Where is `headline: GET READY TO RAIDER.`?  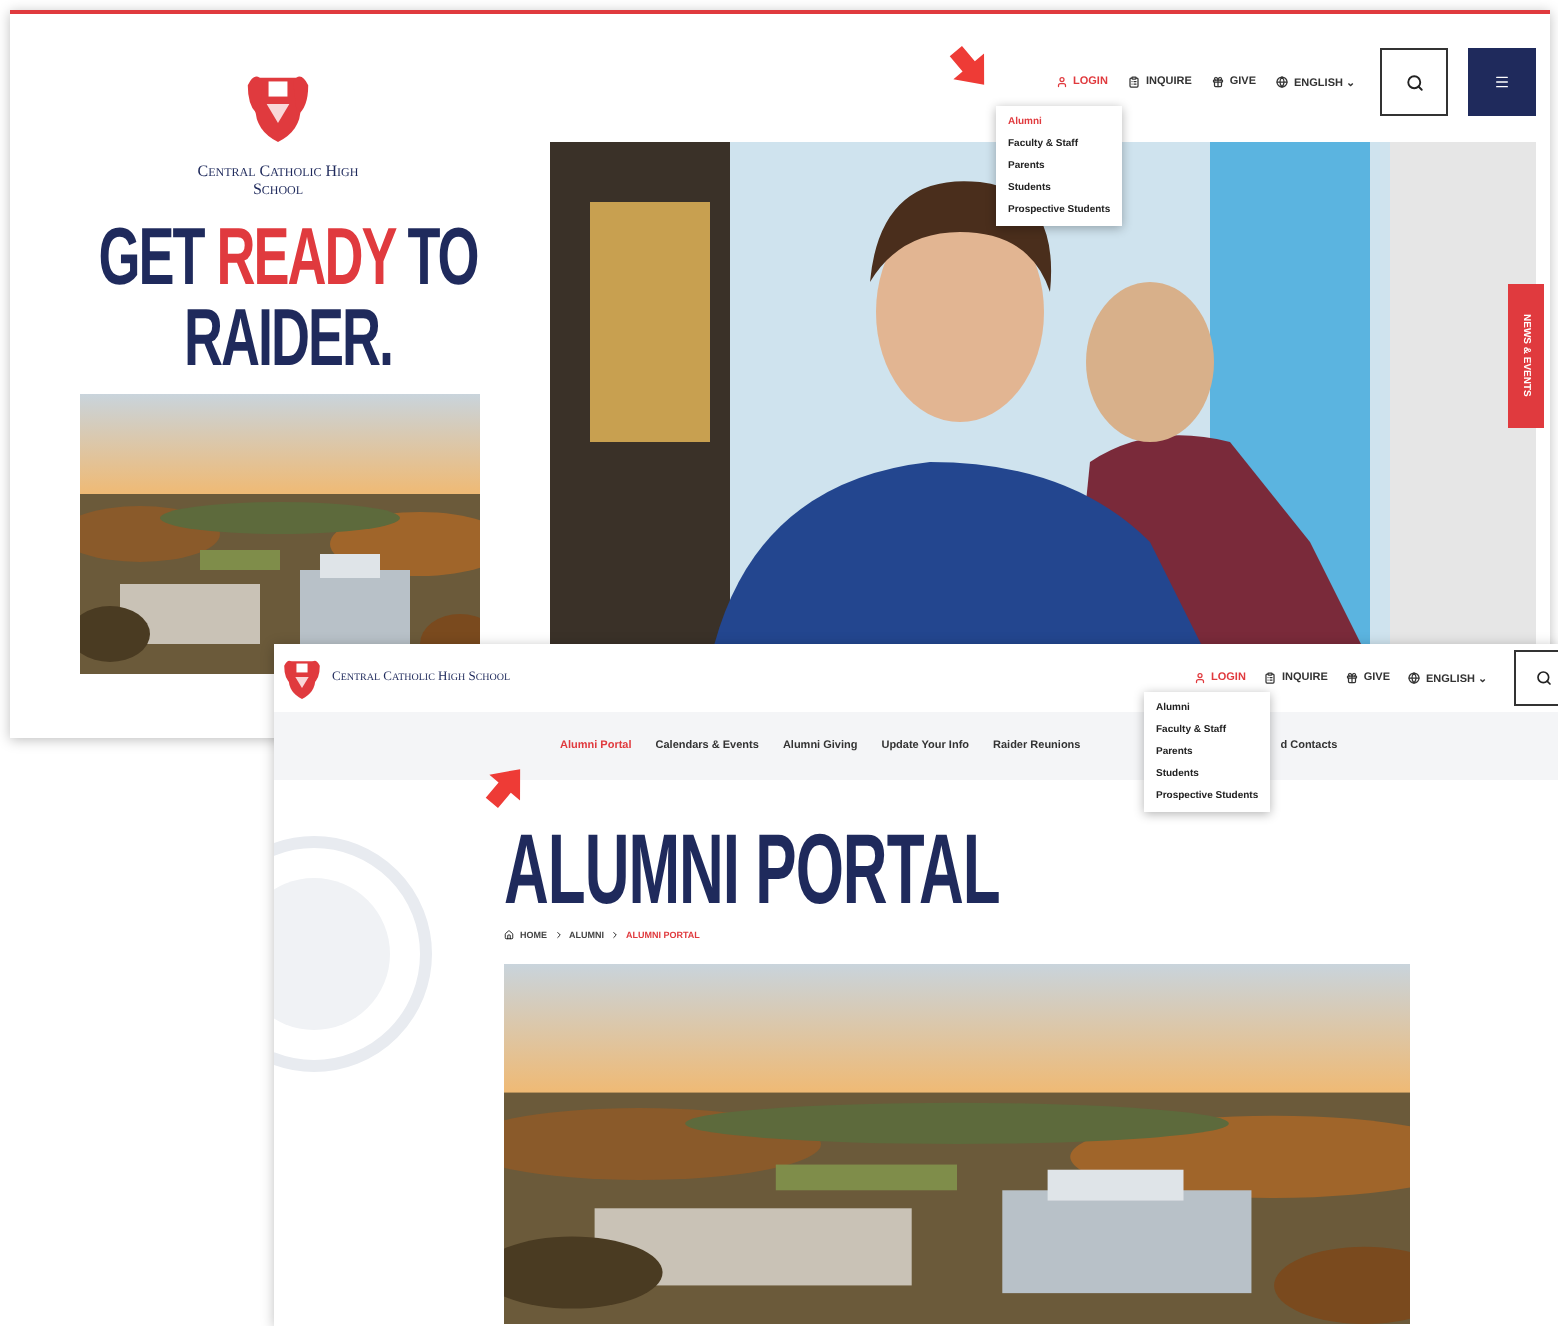 headline: GET READY TO RAIDER. is located at coordinates (288, 299).